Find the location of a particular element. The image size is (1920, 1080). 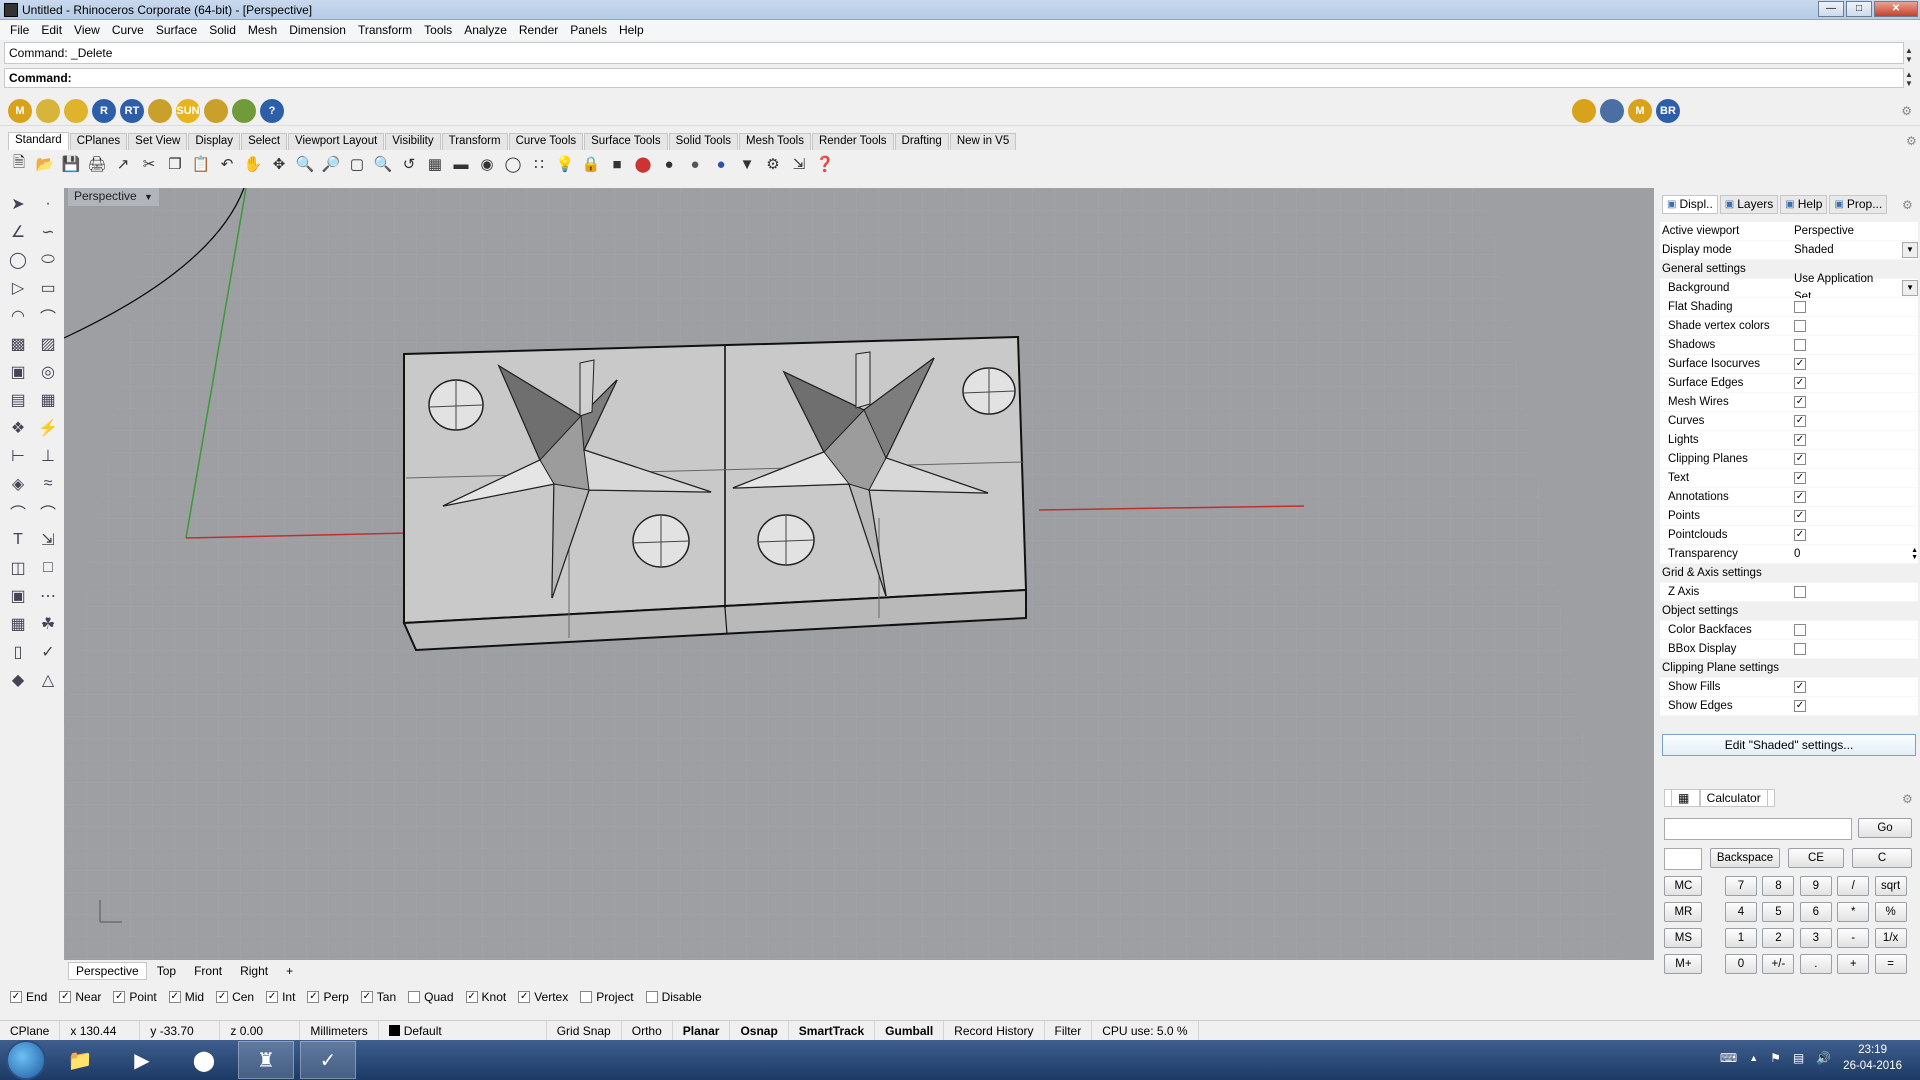

volume-icon: 🔊 is located at coordinates (1823, 1058).